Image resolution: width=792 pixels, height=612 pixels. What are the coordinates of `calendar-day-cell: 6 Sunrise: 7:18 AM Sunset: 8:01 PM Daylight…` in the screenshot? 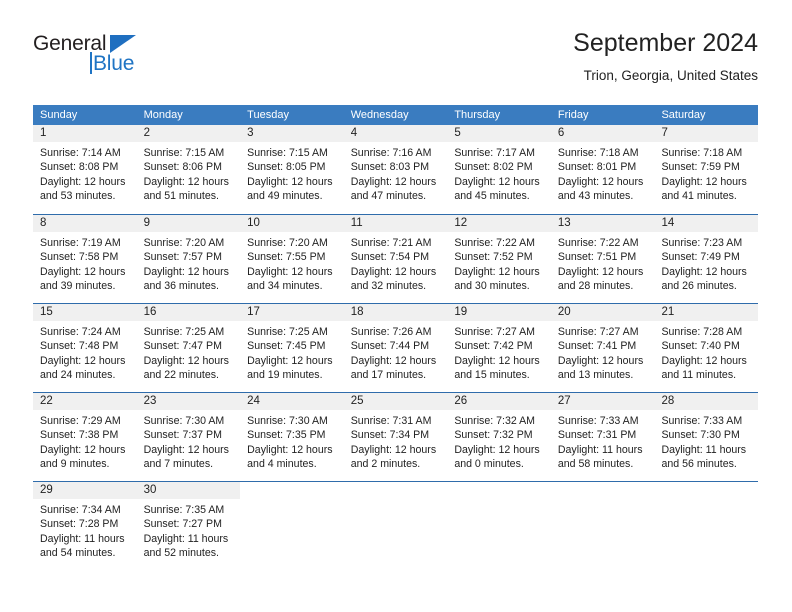 It's located at (602, 169).